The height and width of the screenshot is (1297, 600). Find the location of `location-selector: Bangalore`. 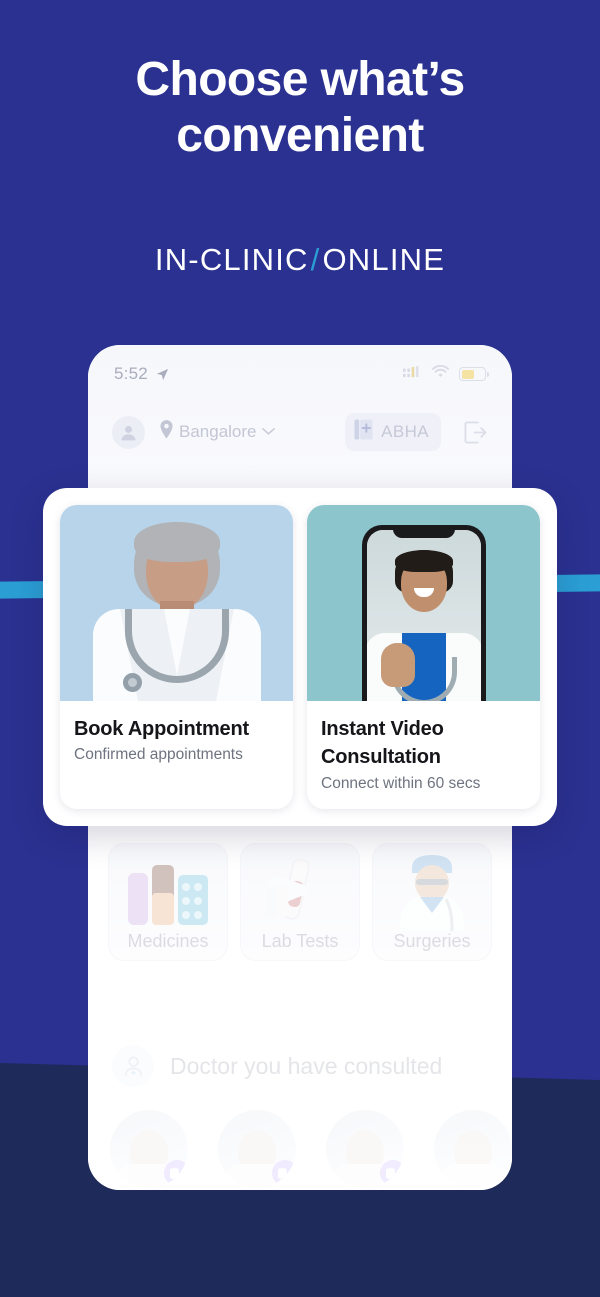

location-selector: Bangalore is located at coordinates (217, 432).